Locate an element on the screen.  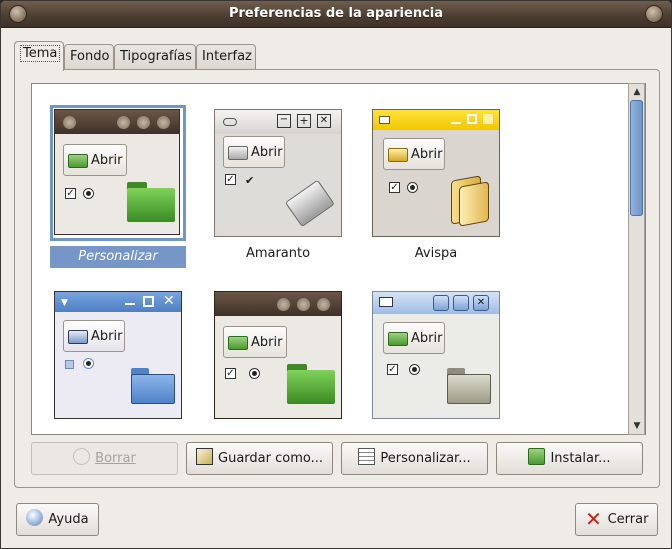
blue-folder-icon is located at coordinates (153, 386).